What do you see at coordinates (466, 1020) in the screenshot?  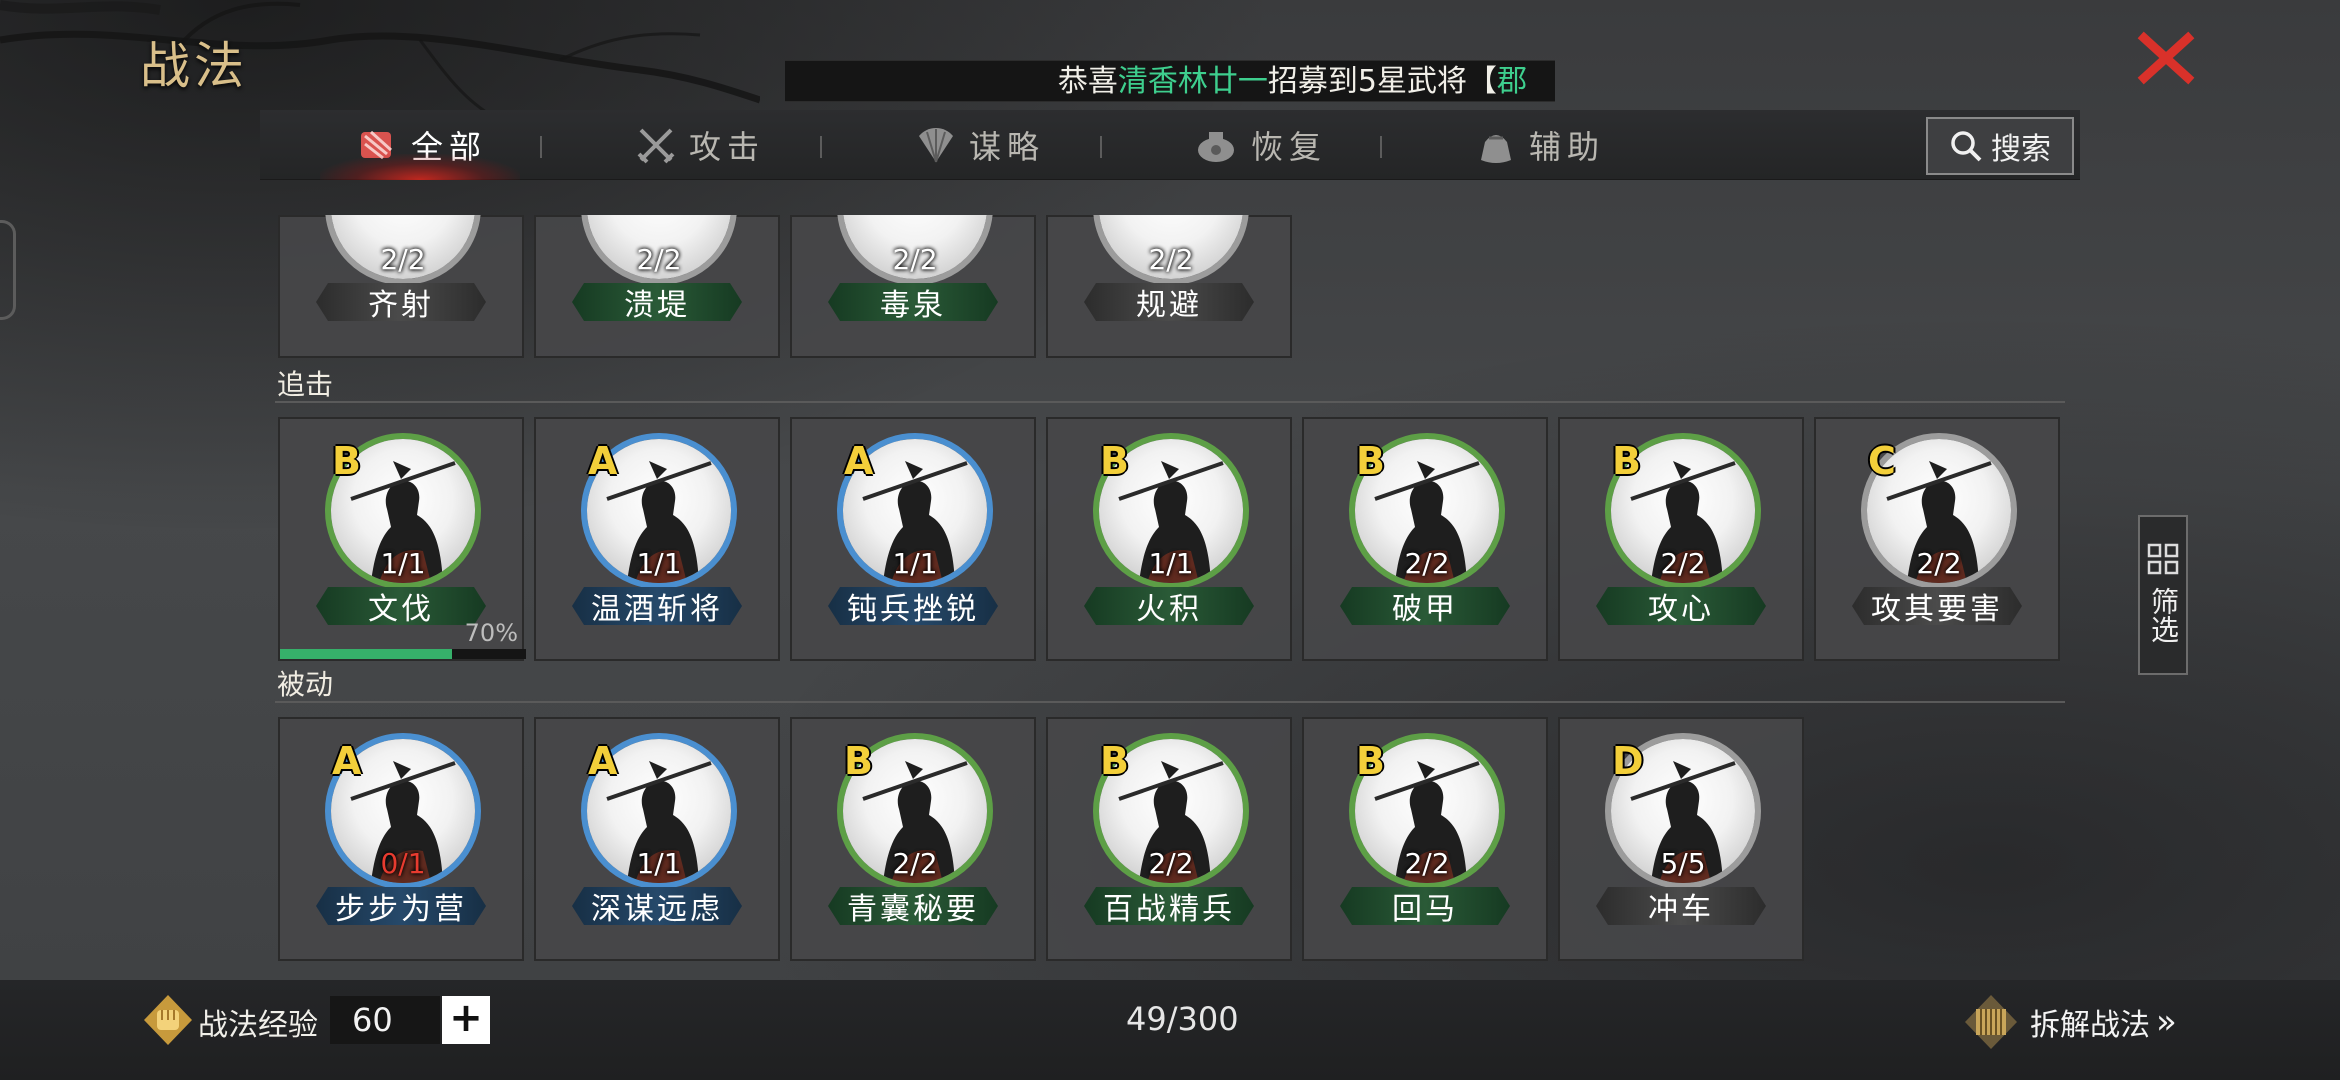 I see `add-exp-button: +` at bounding box center [466, 1020].